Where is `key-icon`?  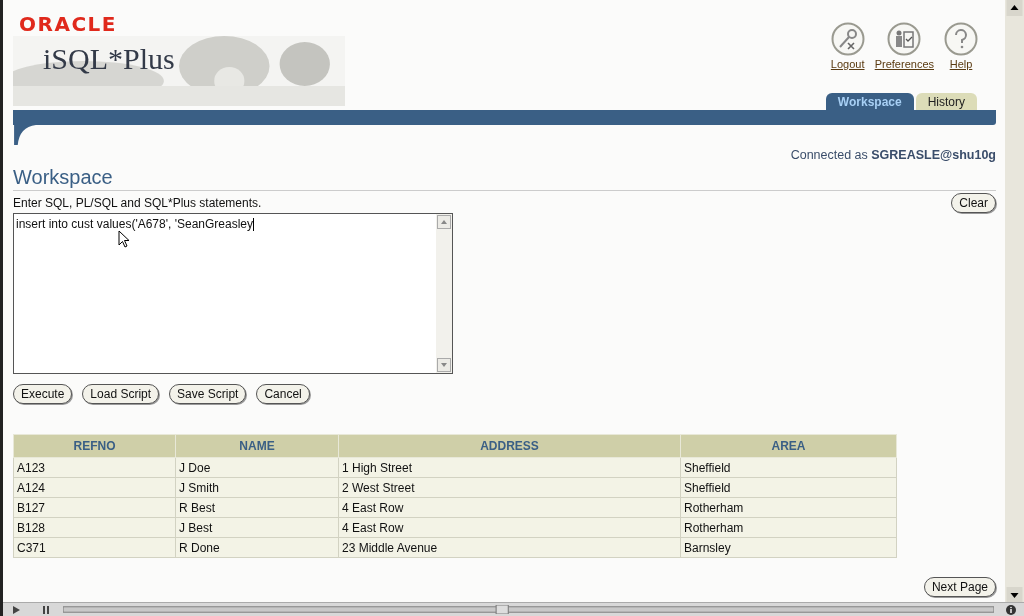
key-icon is located at coordinates (847, 39).